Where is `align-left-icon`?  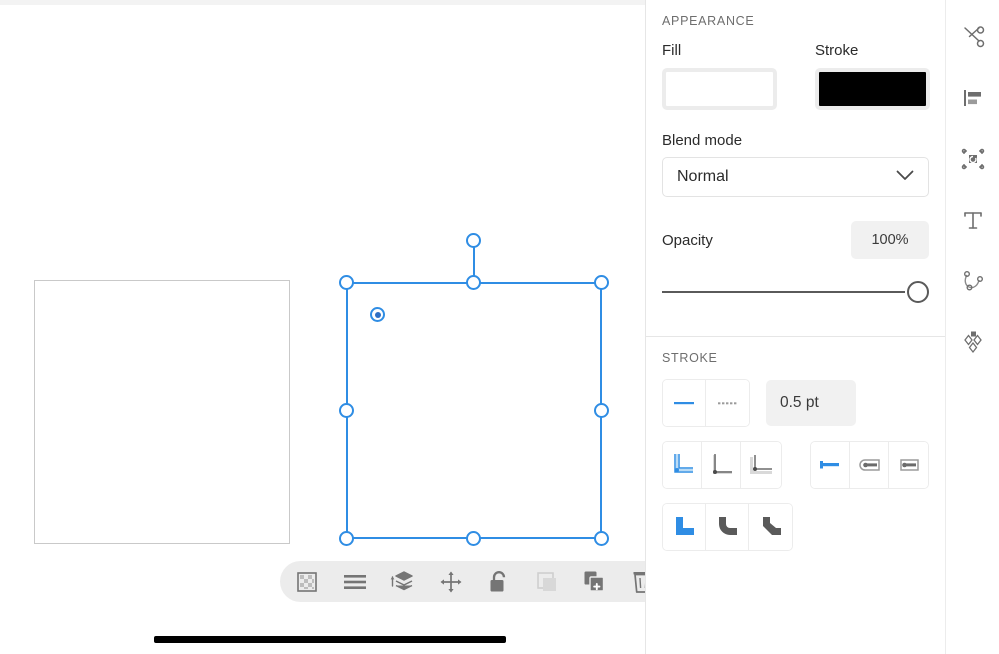 align-left-icon is located at coordinates (973, 98).